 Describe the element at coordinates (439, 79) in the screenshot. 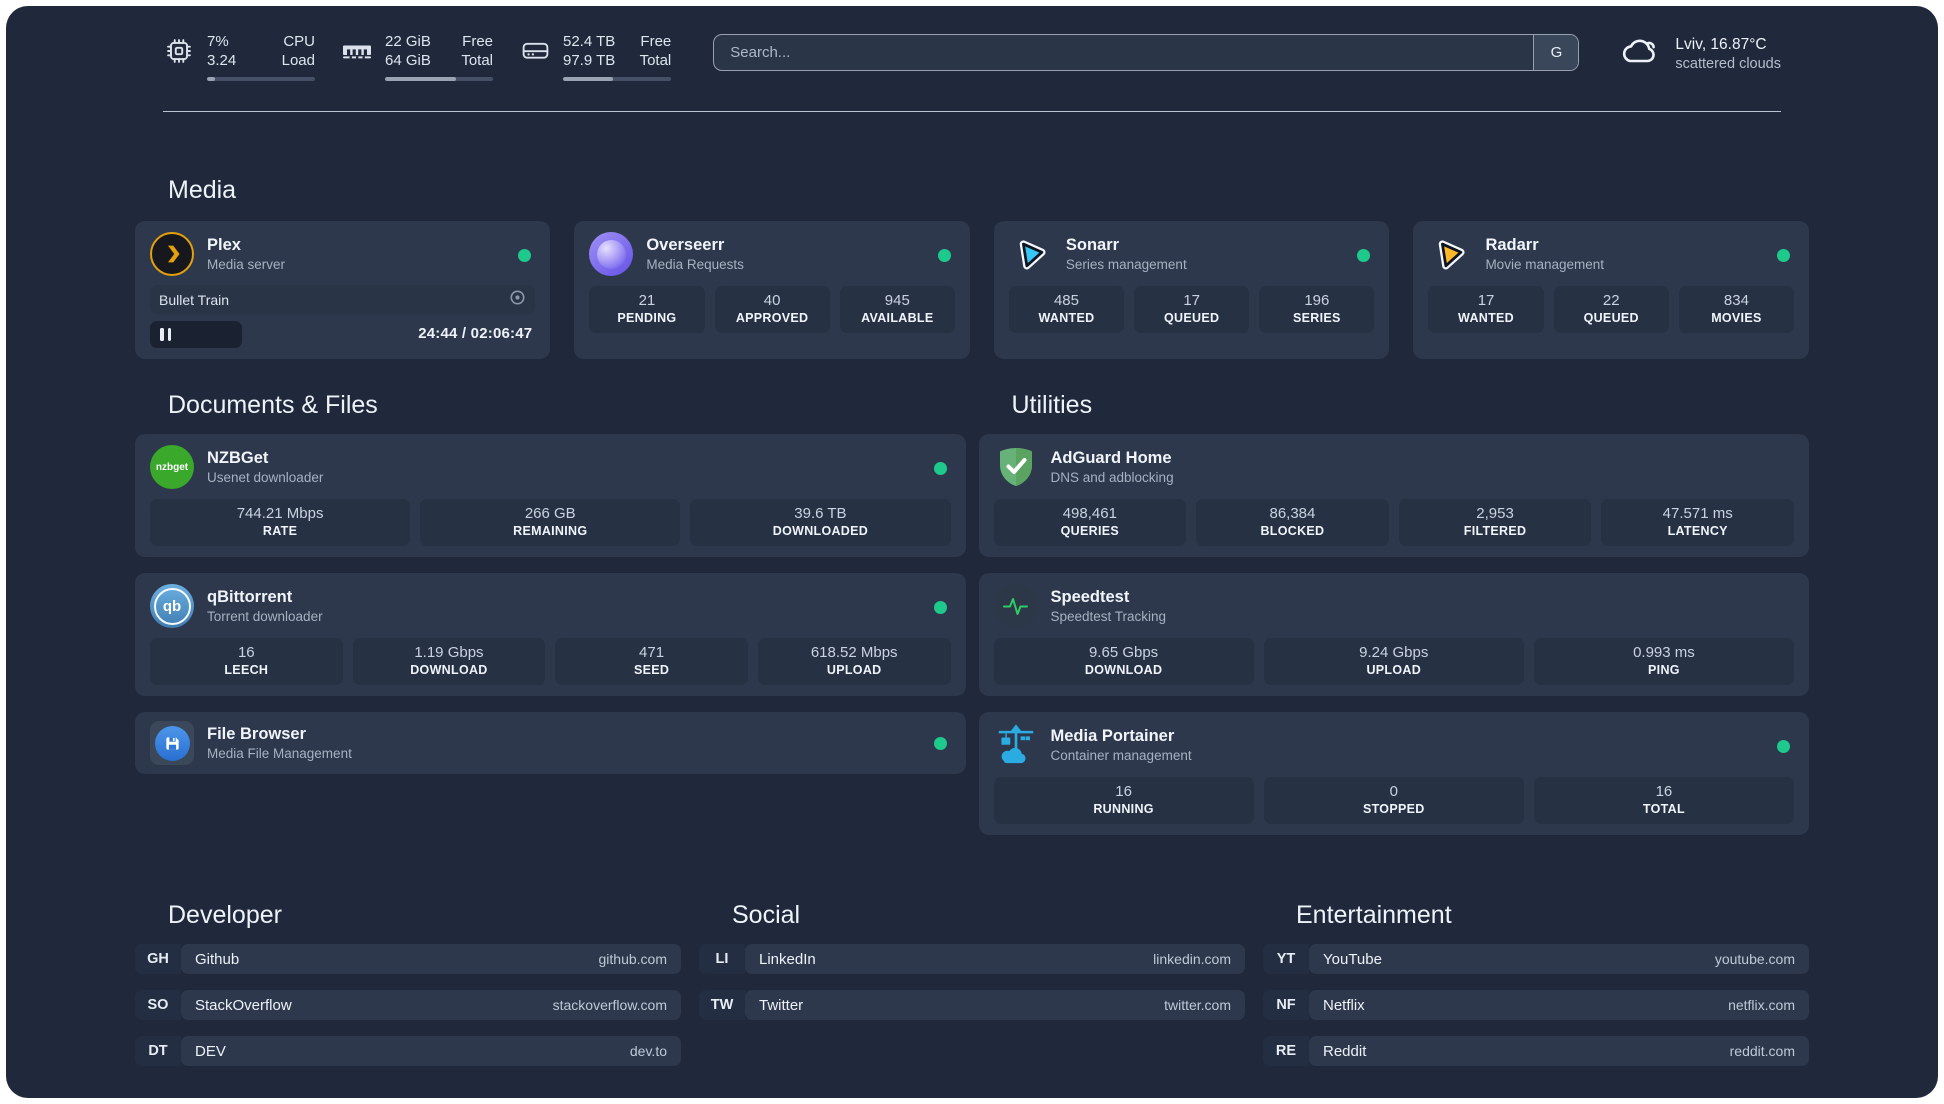

I see `memory-progress-bar` at that location.